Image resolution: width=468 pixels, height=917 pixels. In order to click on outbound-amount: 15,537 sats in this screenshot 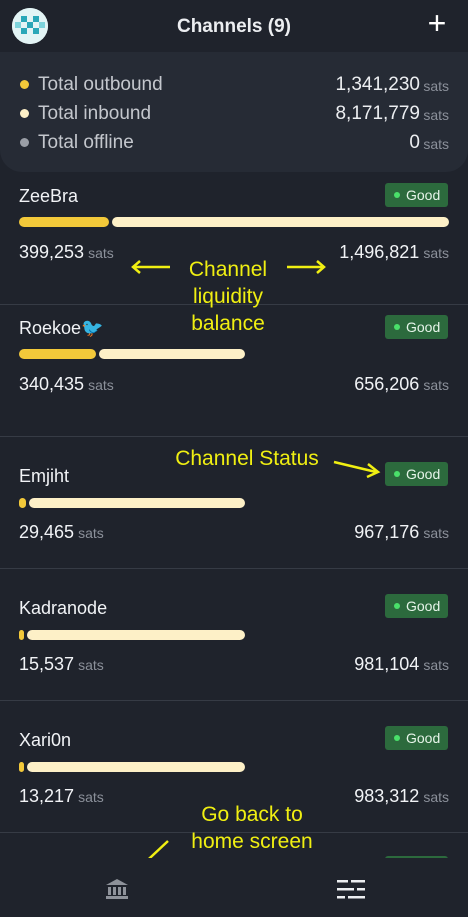, I will do `click(61, 664)`.